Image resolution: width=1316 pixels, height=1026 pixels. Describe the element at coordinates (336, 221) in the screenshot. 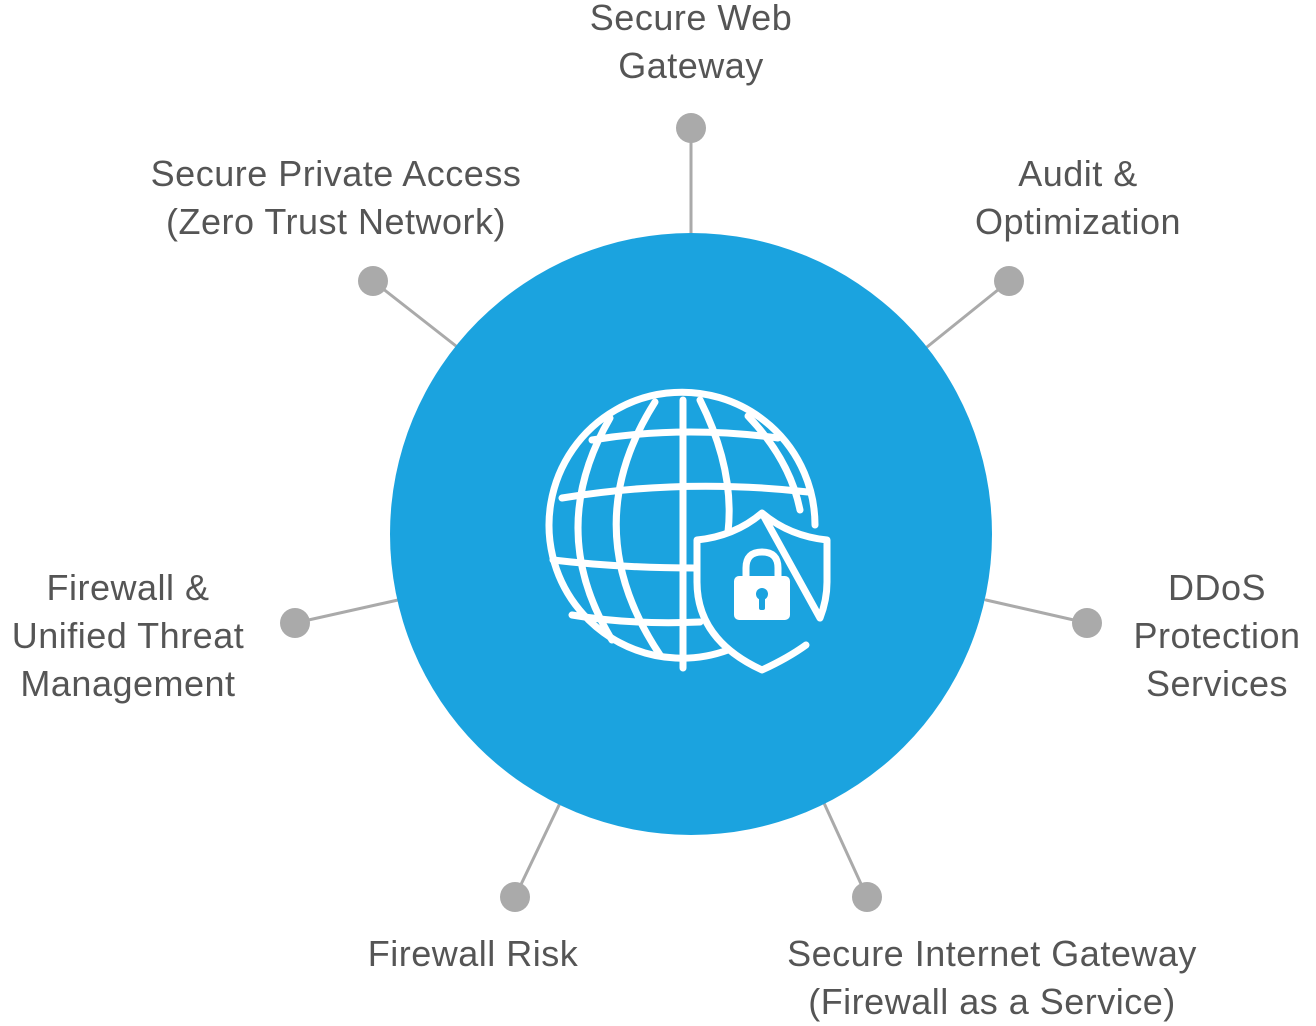

I see `label-line: (Zero Trust Network)` at that location.